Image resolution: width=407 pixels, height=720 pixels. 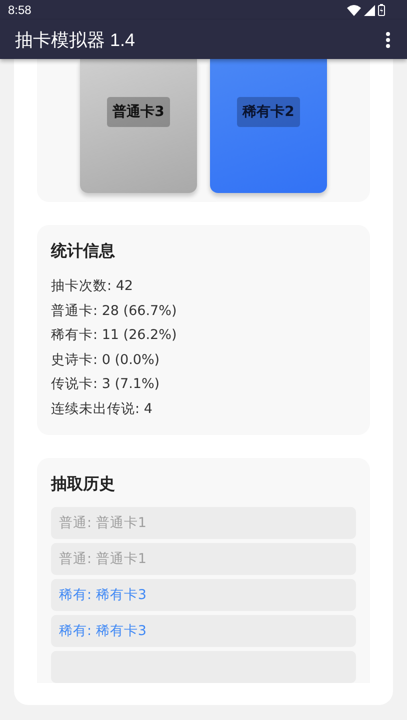 I want to click on drawn-card: 稀有卡2, so click(x=268, y=126).